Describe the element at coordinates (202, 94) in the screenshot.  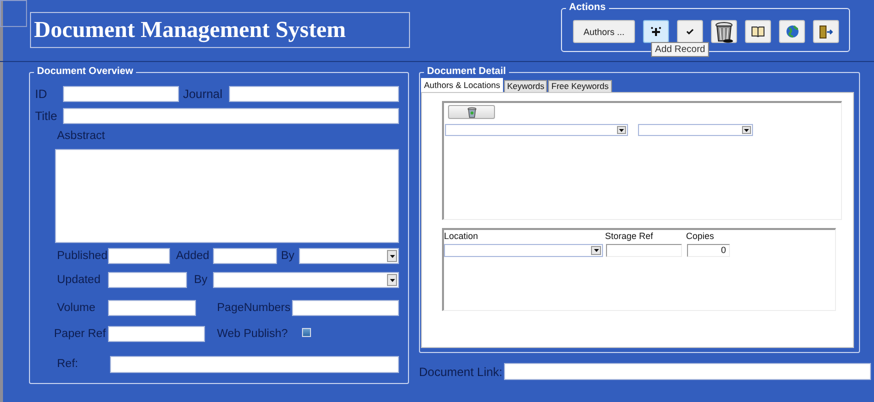
I see `field-label: Journal` at that location.